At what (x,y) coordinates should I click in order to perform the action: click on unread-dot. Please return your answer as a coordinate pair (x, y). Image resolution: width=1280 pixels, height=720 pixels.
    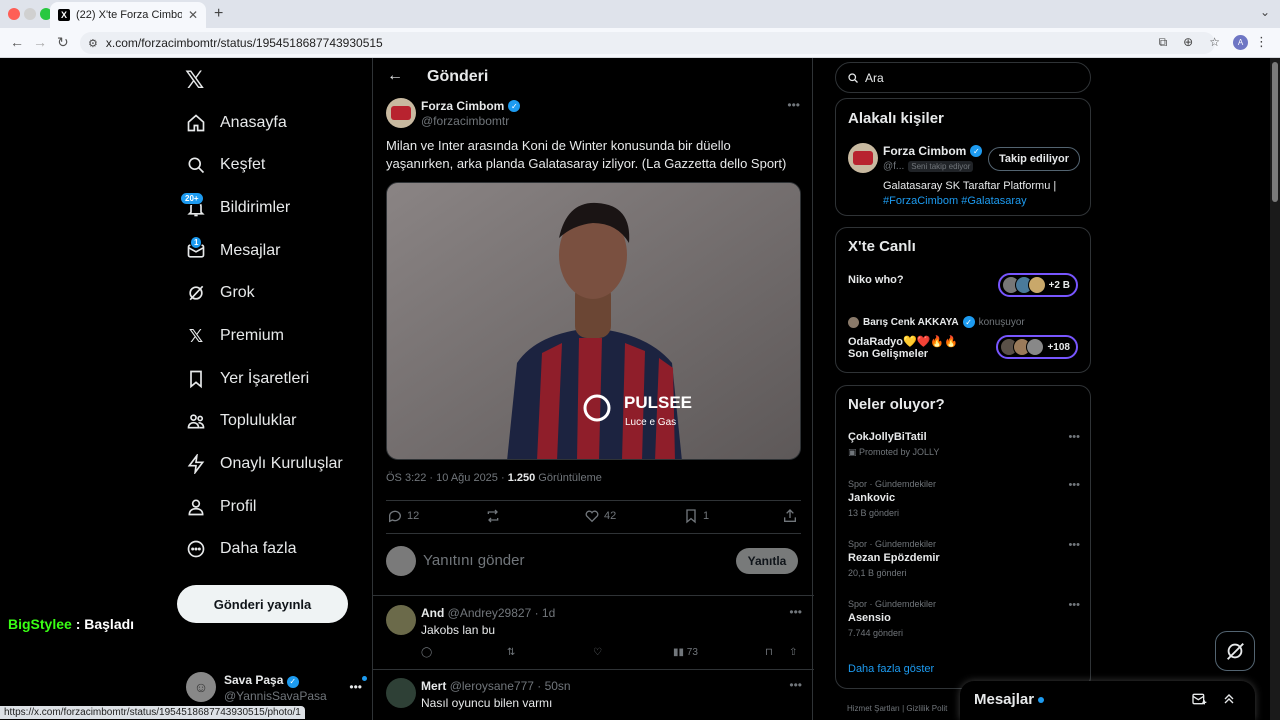
    Looking at the image, I should click on (364, 678).